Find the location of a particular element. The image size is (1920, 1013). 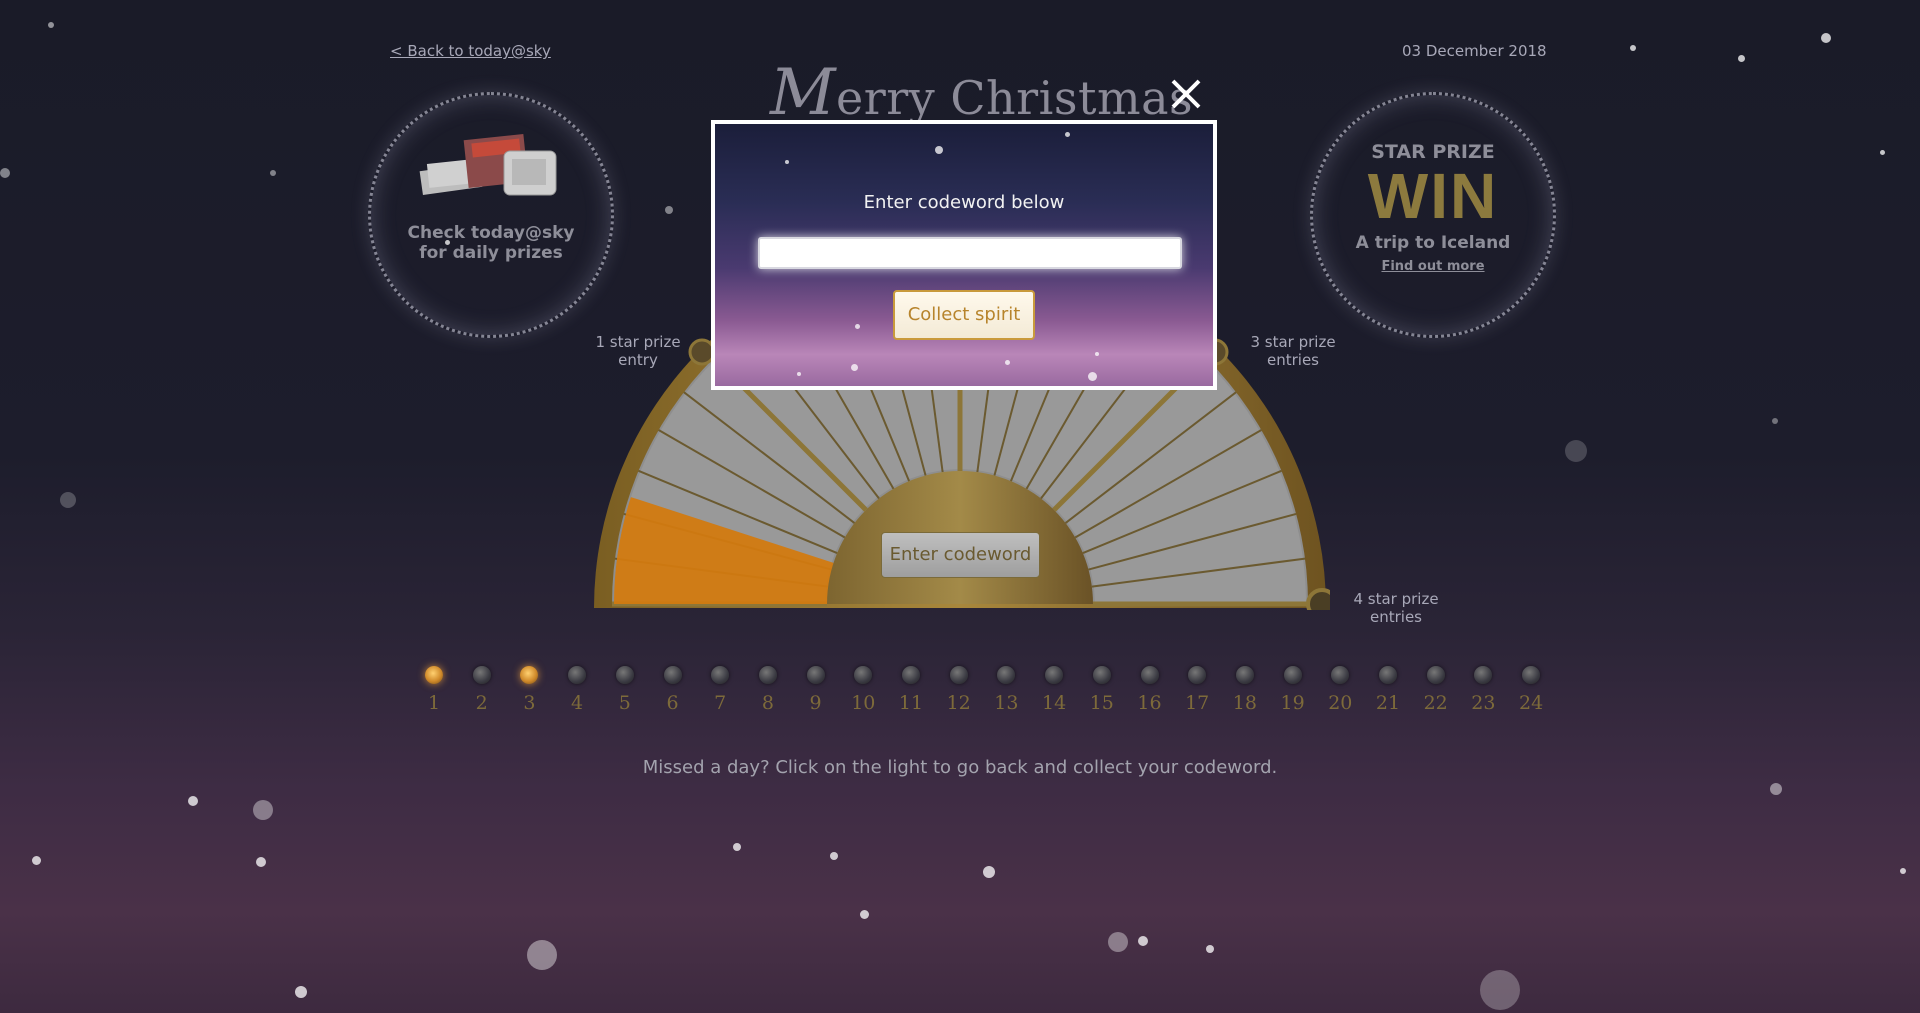

day-number: 9 is located at coordinates (816, 703).